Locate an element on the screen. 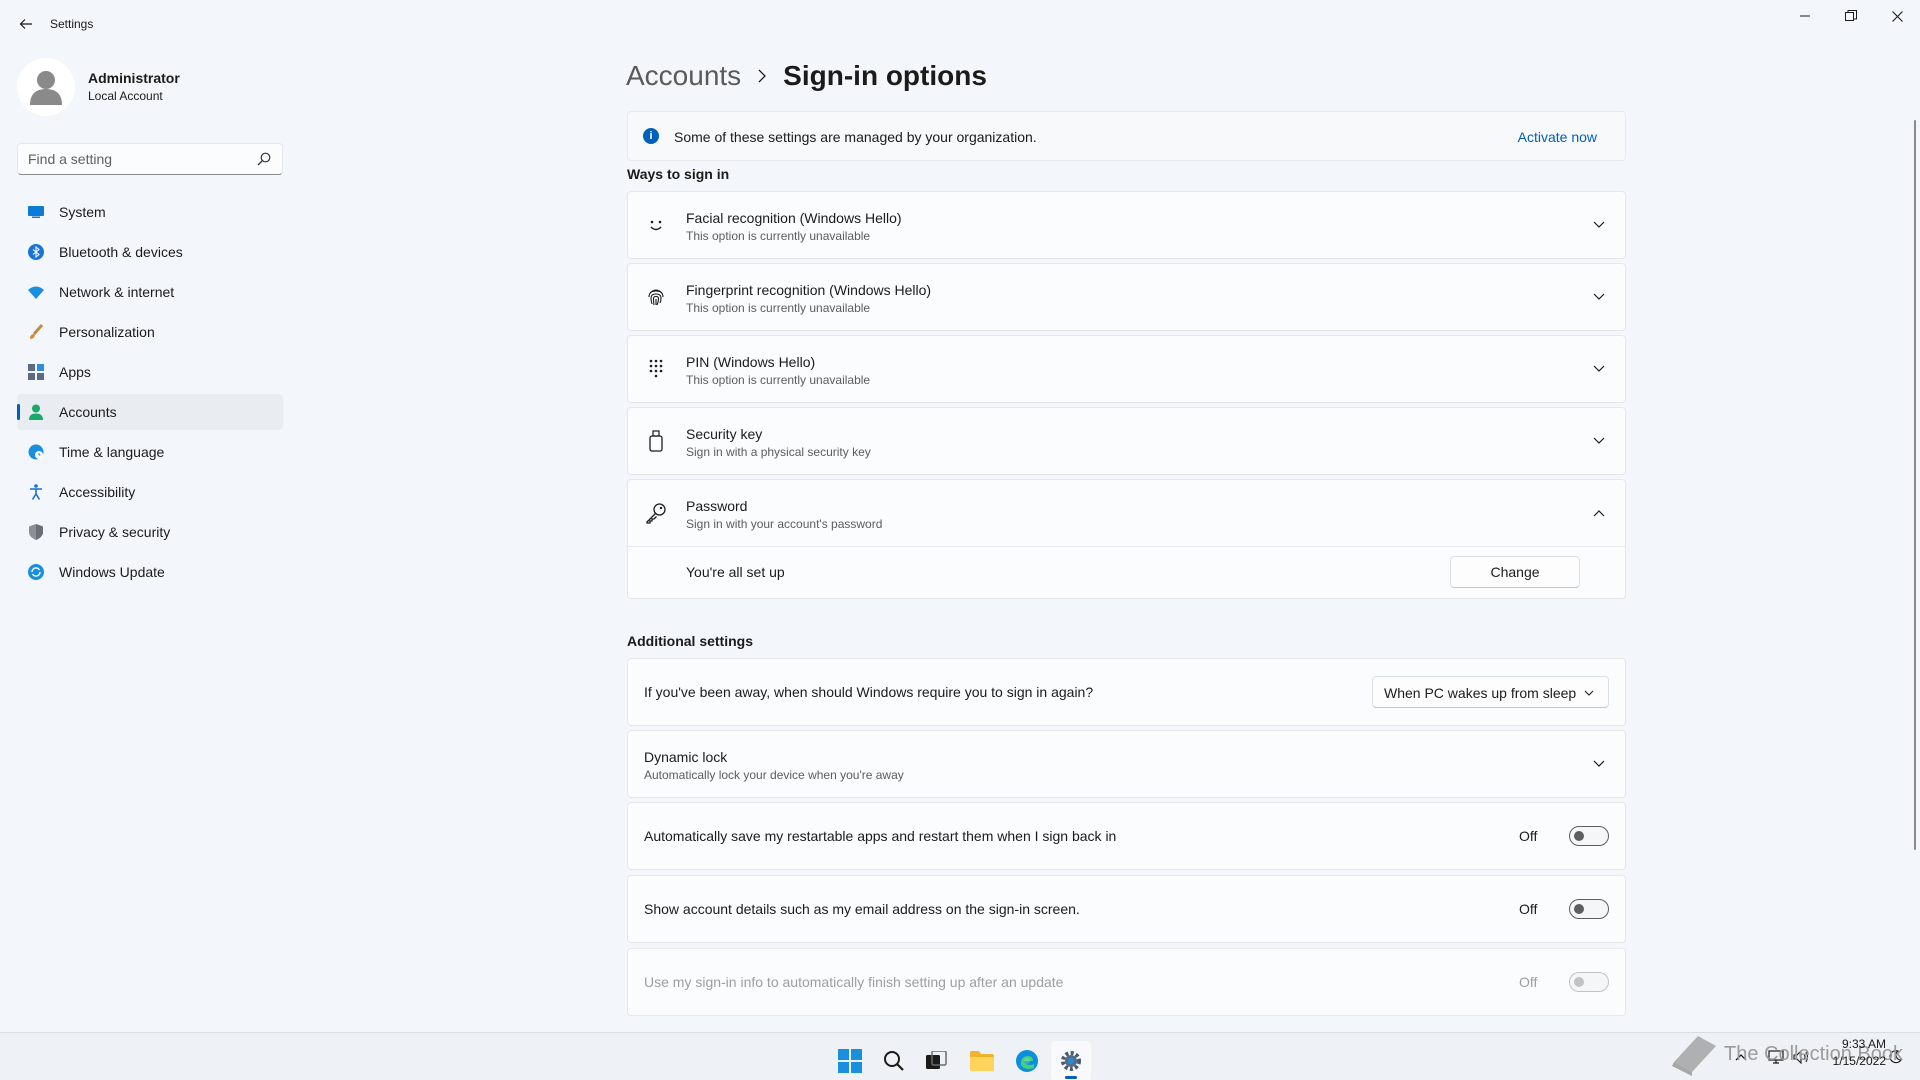  profile-name: Administrator is located at coordinates (134, 78).